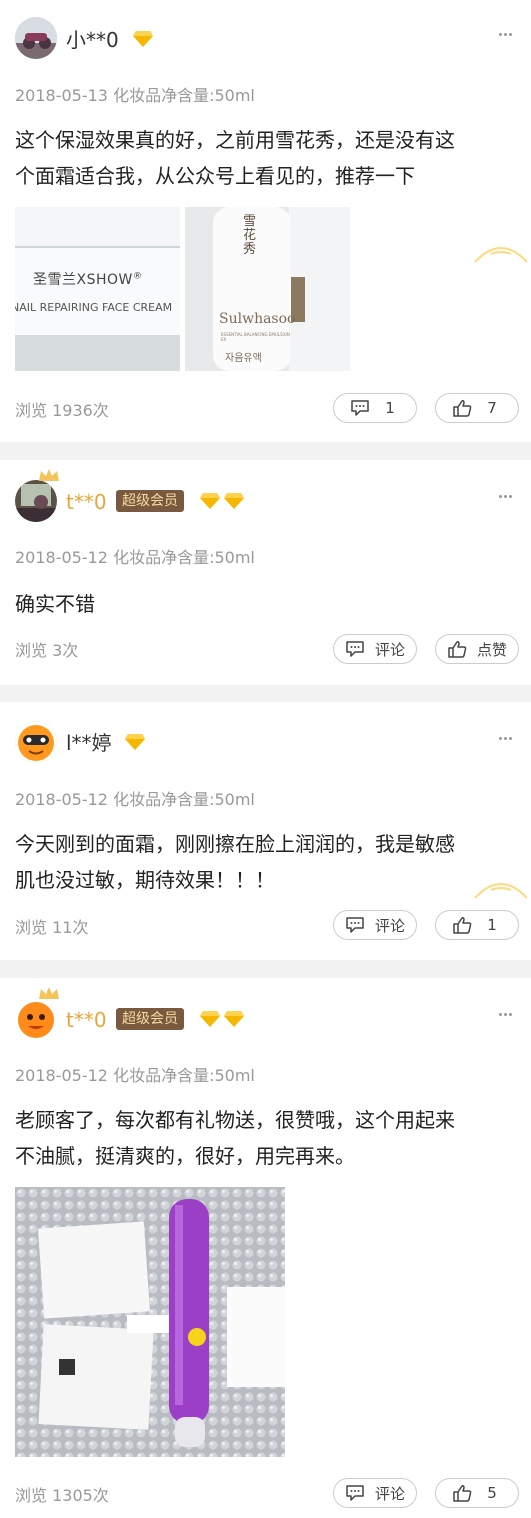 The image size is (531, 1518). I want to click on like-label: 点赞, so click(491, 649).